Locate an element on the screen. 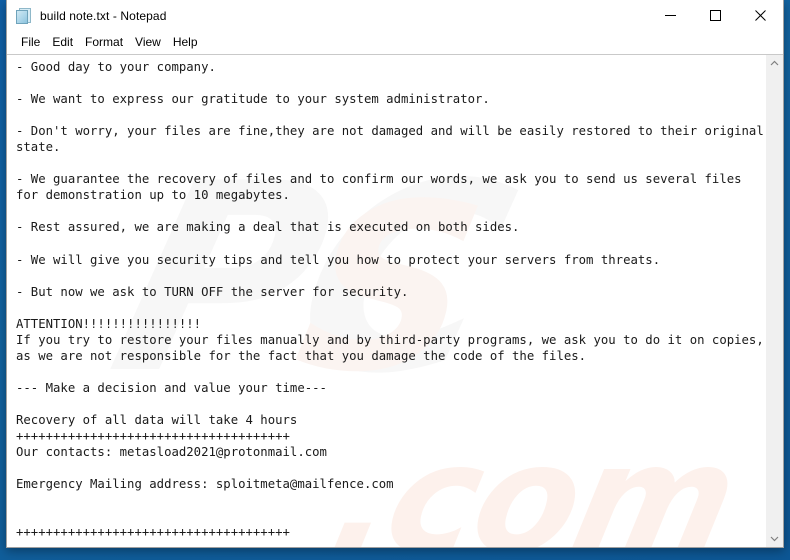 The width and height of the screenshot is (790, 560). maximize-button is located at coordinates (715, 15).